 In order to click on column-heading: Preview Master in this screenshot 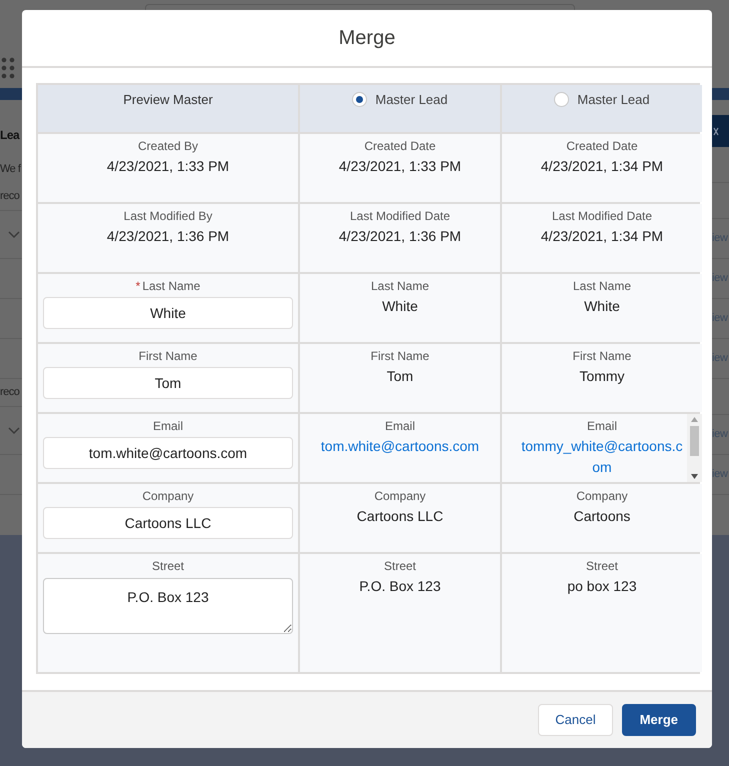, I will do `click(168, 99)`.